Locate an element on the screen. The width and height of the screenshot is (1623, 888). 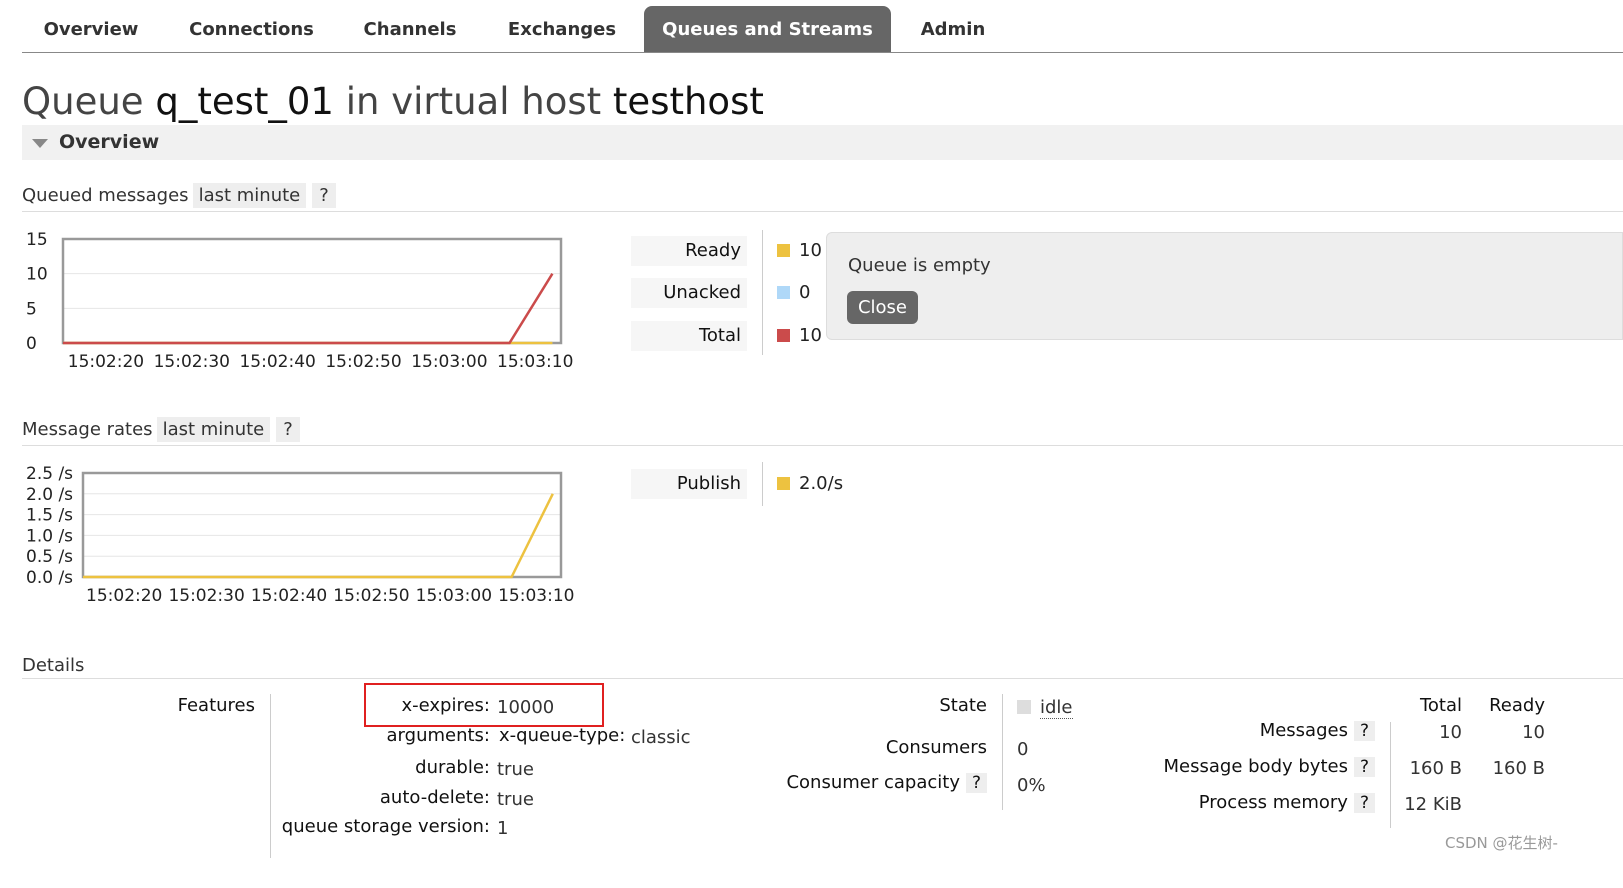
overview-section-toggle: Overview is located at coordinates (822, 142).